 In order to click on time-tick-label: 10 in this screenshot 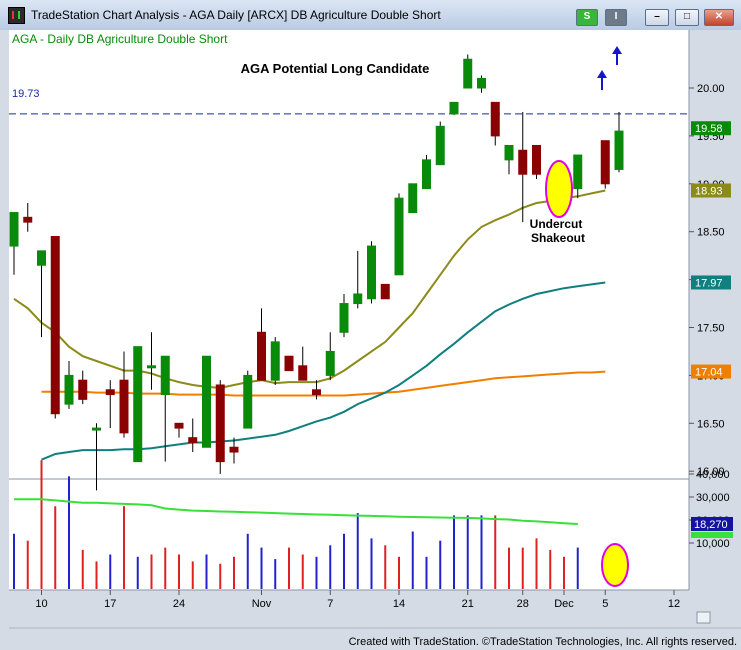, I will do `click(41, 604)`.